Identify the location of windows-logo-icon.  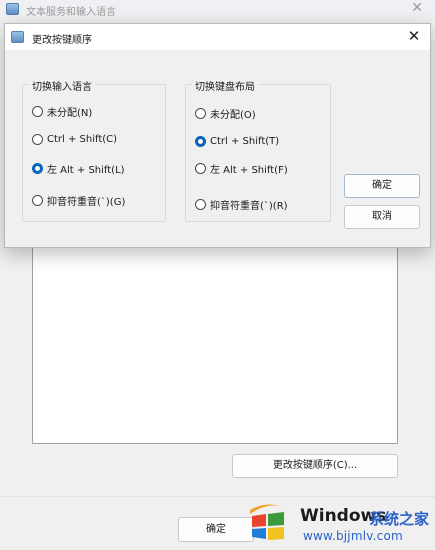
(269, 522).